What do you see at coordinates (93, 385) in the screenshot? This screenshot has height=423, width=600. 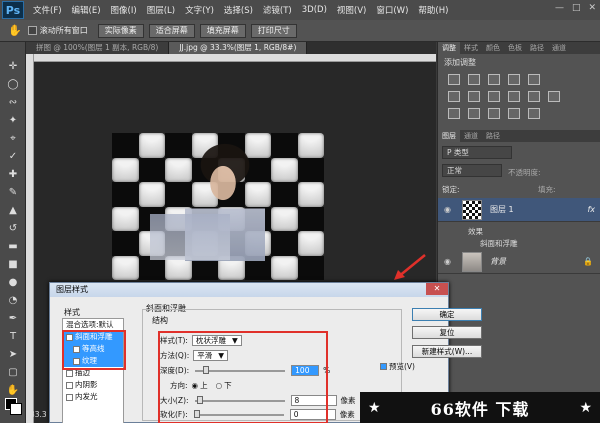 I see `style-item-inner-shadow: 内阴影` at bounding box center [93, 385].